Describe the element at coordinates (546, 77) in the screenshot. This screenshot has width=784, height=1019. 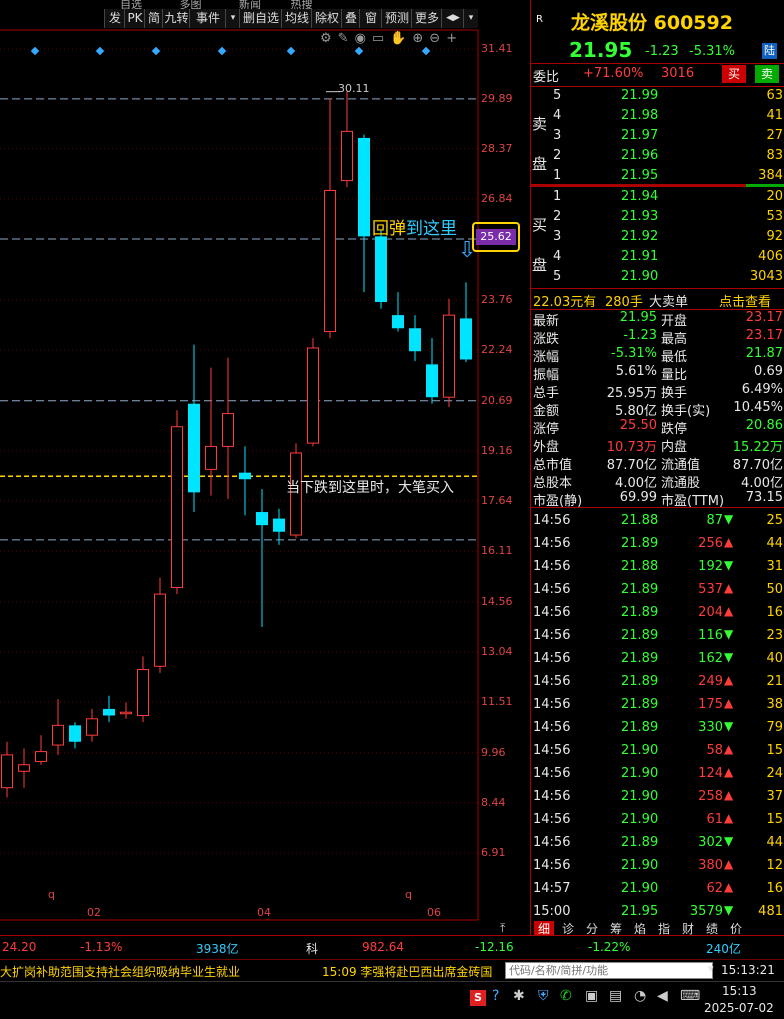
I see `weibi-label: 委比` at that location.